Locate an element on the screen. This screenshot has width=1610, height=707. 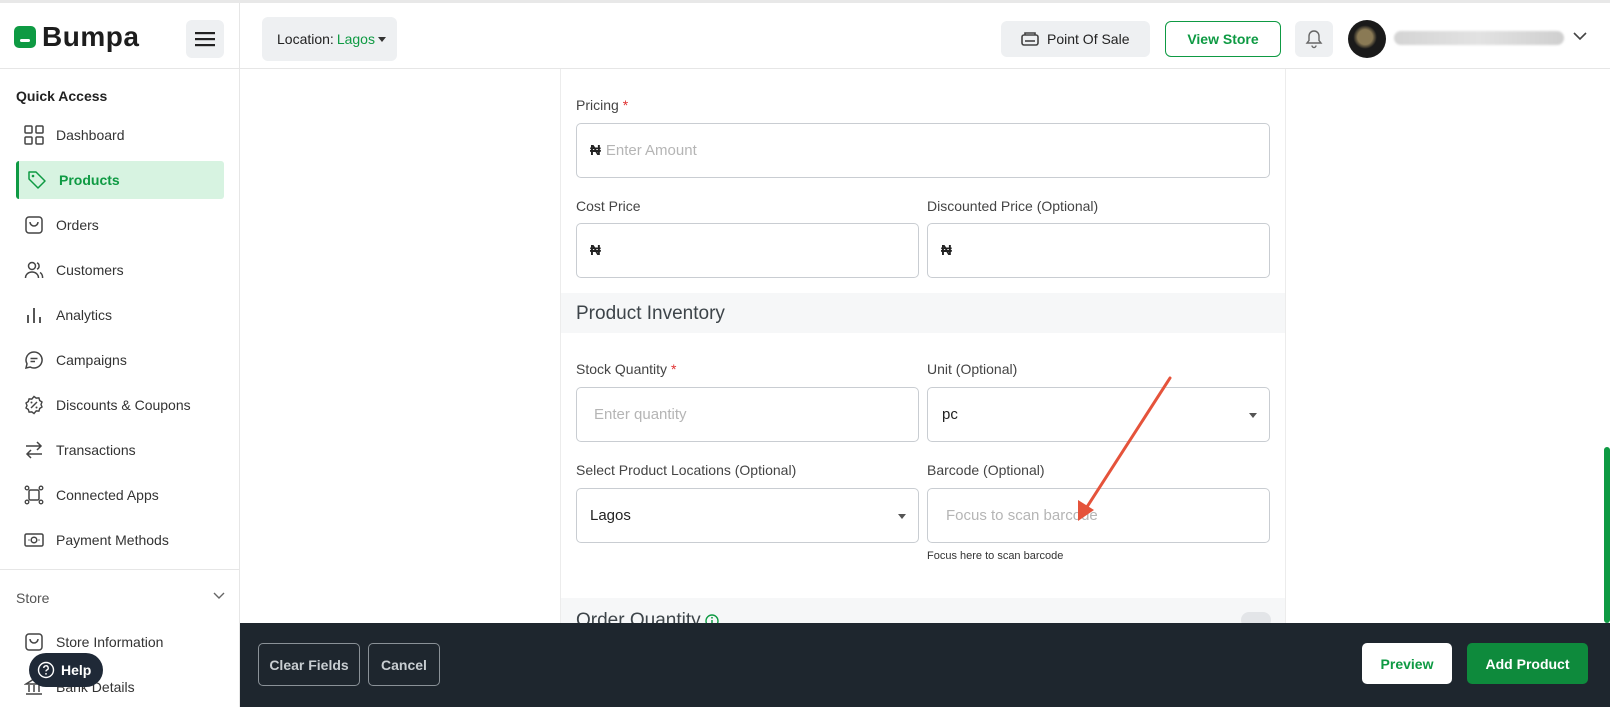
sidebar-item-customers: Customers is located at coordinates (120, 270).